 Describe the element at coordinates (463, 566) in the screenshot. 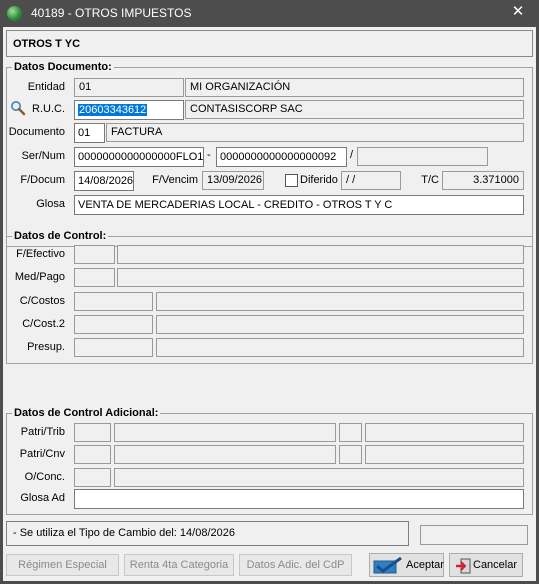

I see `exit-icon` at that location.